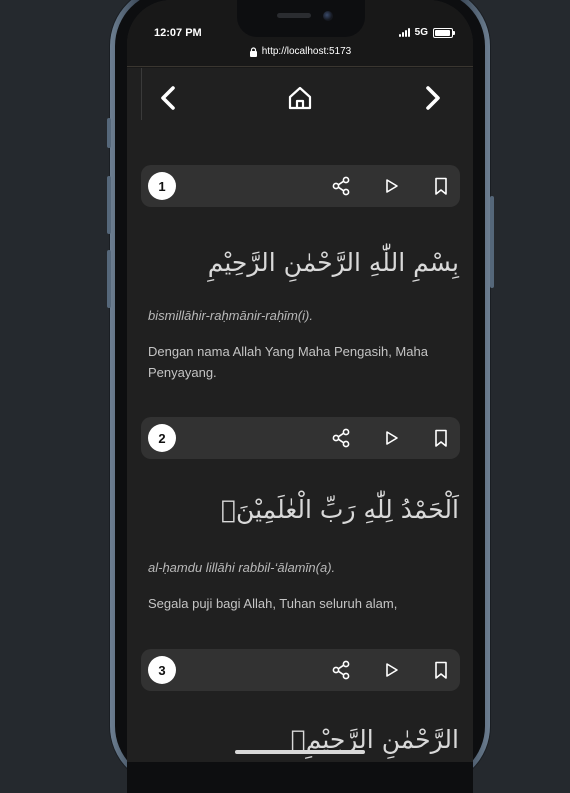  I want to click on status-bar: 12:07 PM 5G http://localhost:5173, so click(300, 34).